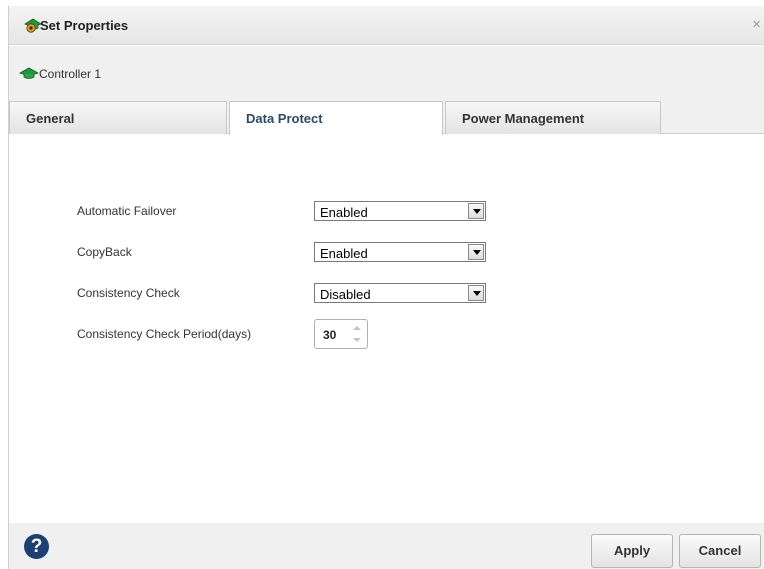 This screenshot has width=764, height=569. Describe the element at coordinates (341, 334) in the screenshot. I see `consistency-period-stepper: 30` at that location.